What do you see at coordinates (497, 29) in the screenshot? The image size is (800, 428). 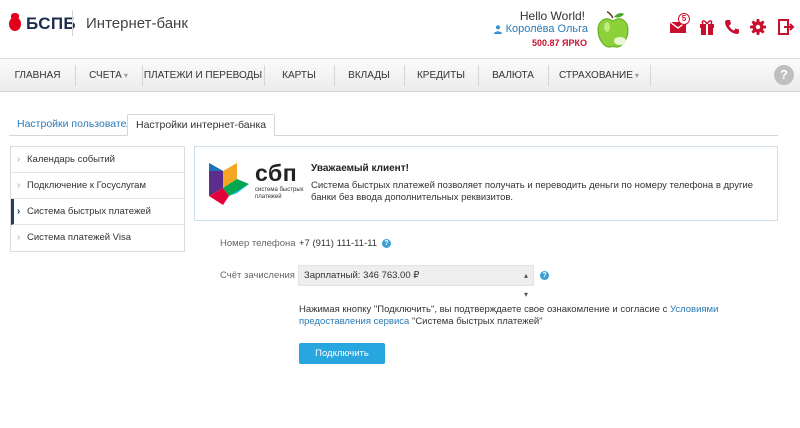 I see `user-icon` at bounding box center [497, 29].